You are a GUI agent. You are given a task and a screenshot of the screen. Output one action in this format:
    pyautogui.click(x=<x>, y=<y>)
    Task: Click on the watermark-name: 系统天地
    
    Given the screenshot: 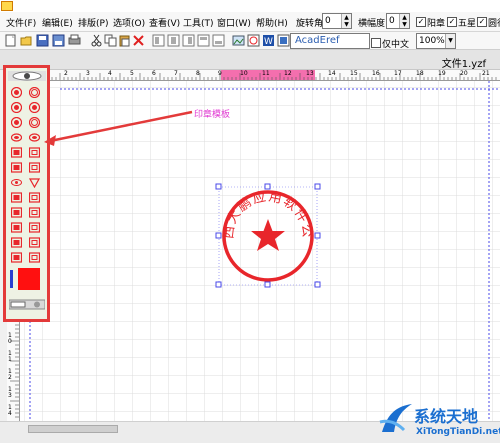 What is the action you would take?
    pyautogui.click(x=446, y=416)
    